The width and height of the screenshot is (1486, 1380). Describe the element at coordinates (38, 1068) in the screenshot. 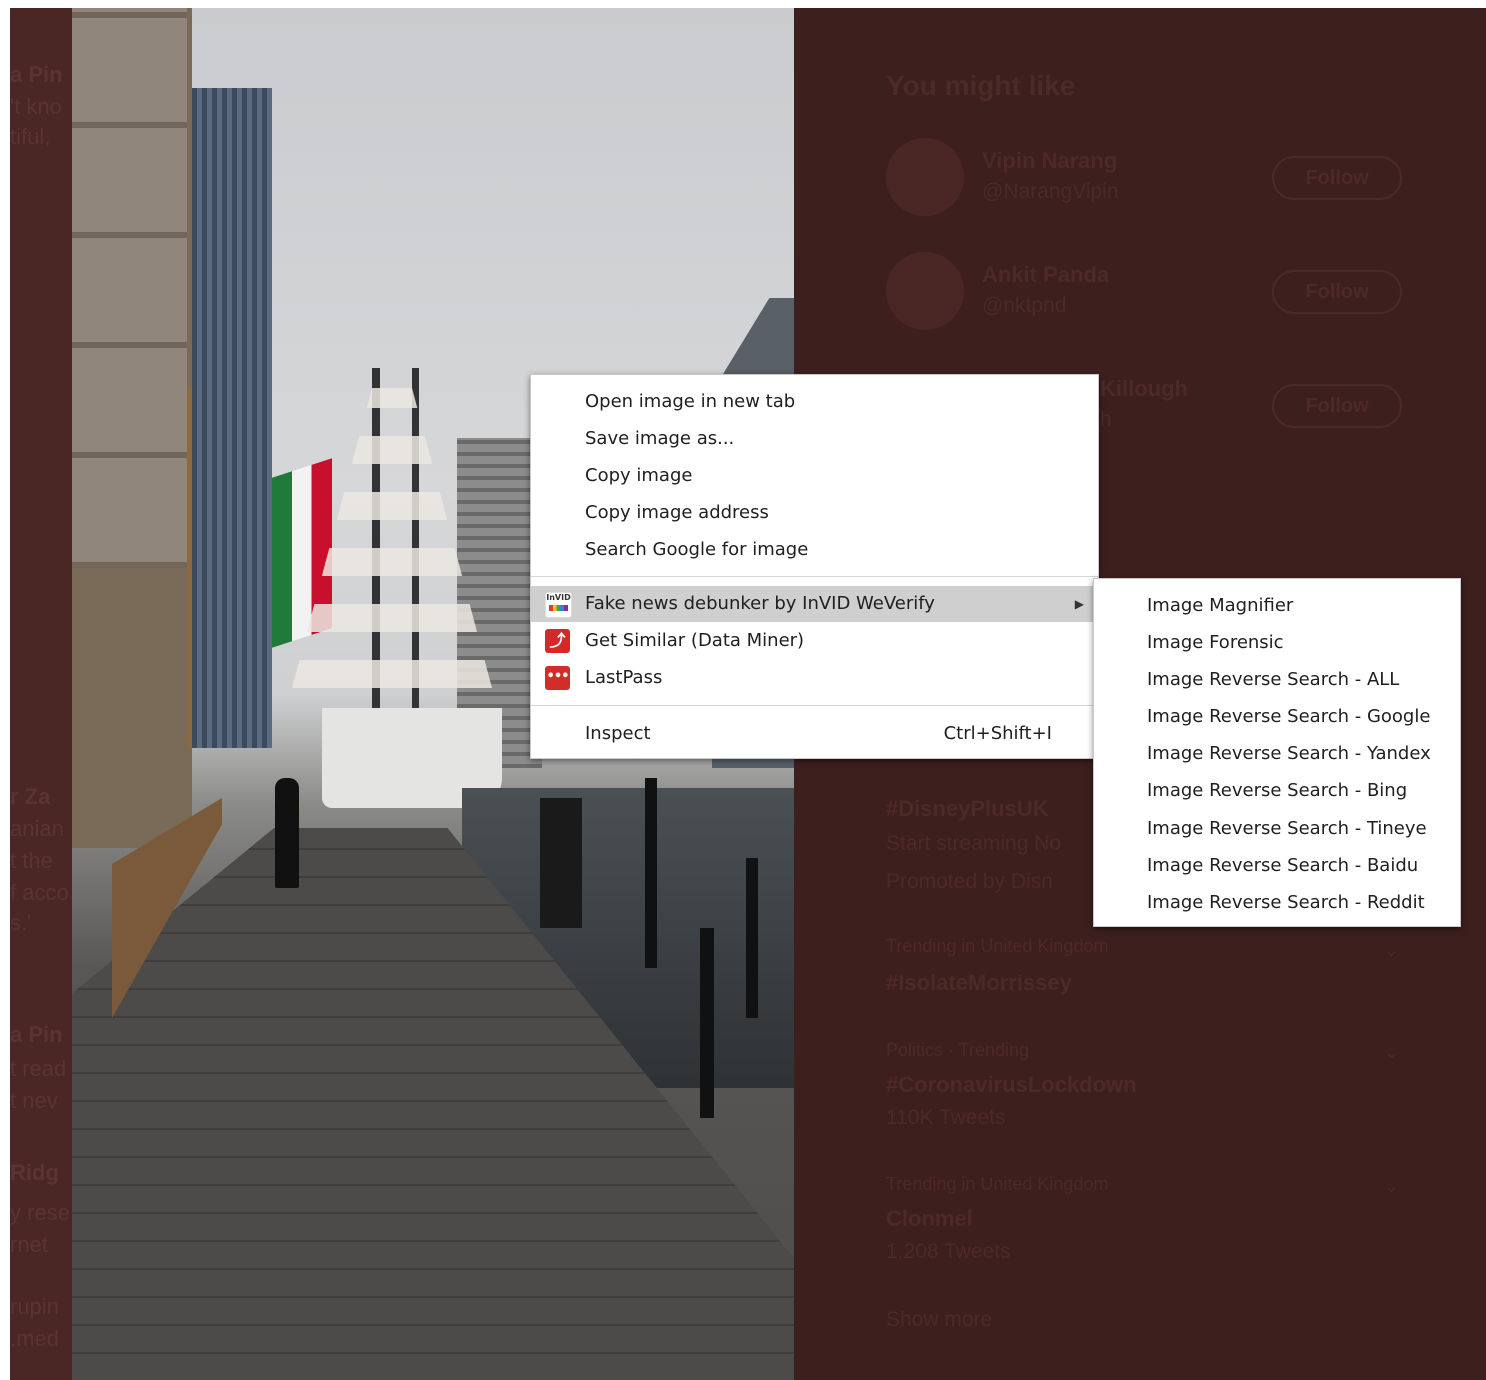

I see `left-snippet: t read` at that location.